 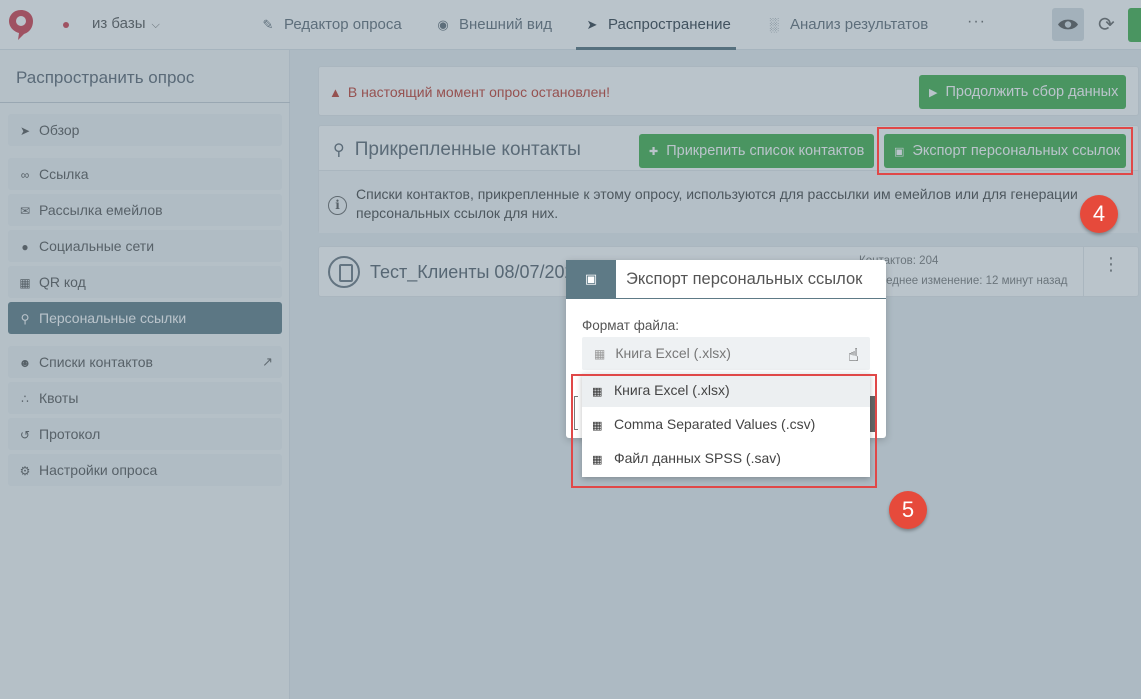 What do you see at coordinates (908, 510) in the screenshot?
I see `step-5-badge: 5` at bounding box center [908, 510].